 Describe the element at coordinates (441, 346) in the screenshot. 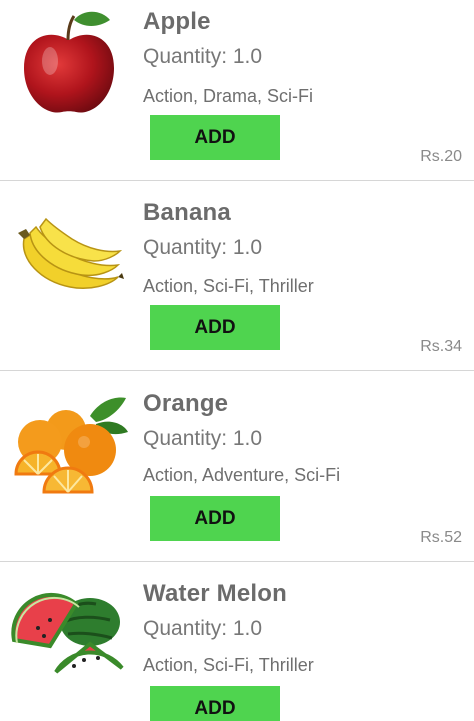

I see `item-price: Rs.34` at that location.